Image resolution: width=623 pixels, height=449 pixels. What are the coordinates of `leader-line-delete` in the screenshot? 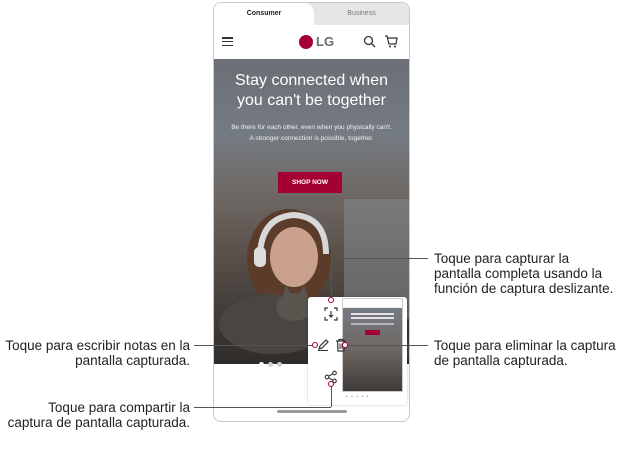 It's located at (386, 345).